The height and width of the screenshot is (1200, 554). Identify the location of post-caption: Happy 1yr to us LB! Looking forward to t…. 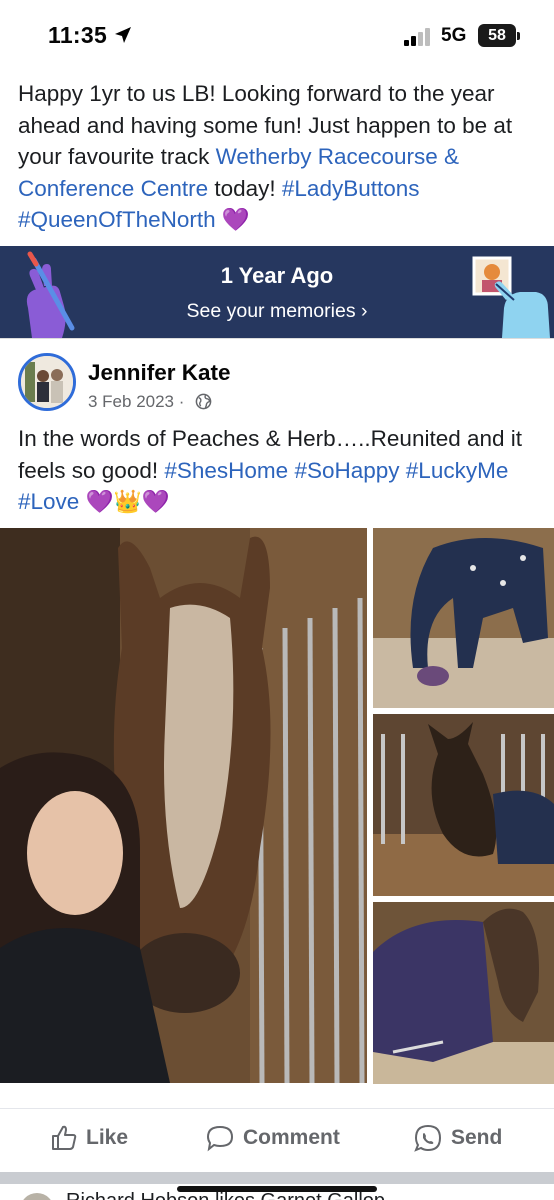
(280, 157).